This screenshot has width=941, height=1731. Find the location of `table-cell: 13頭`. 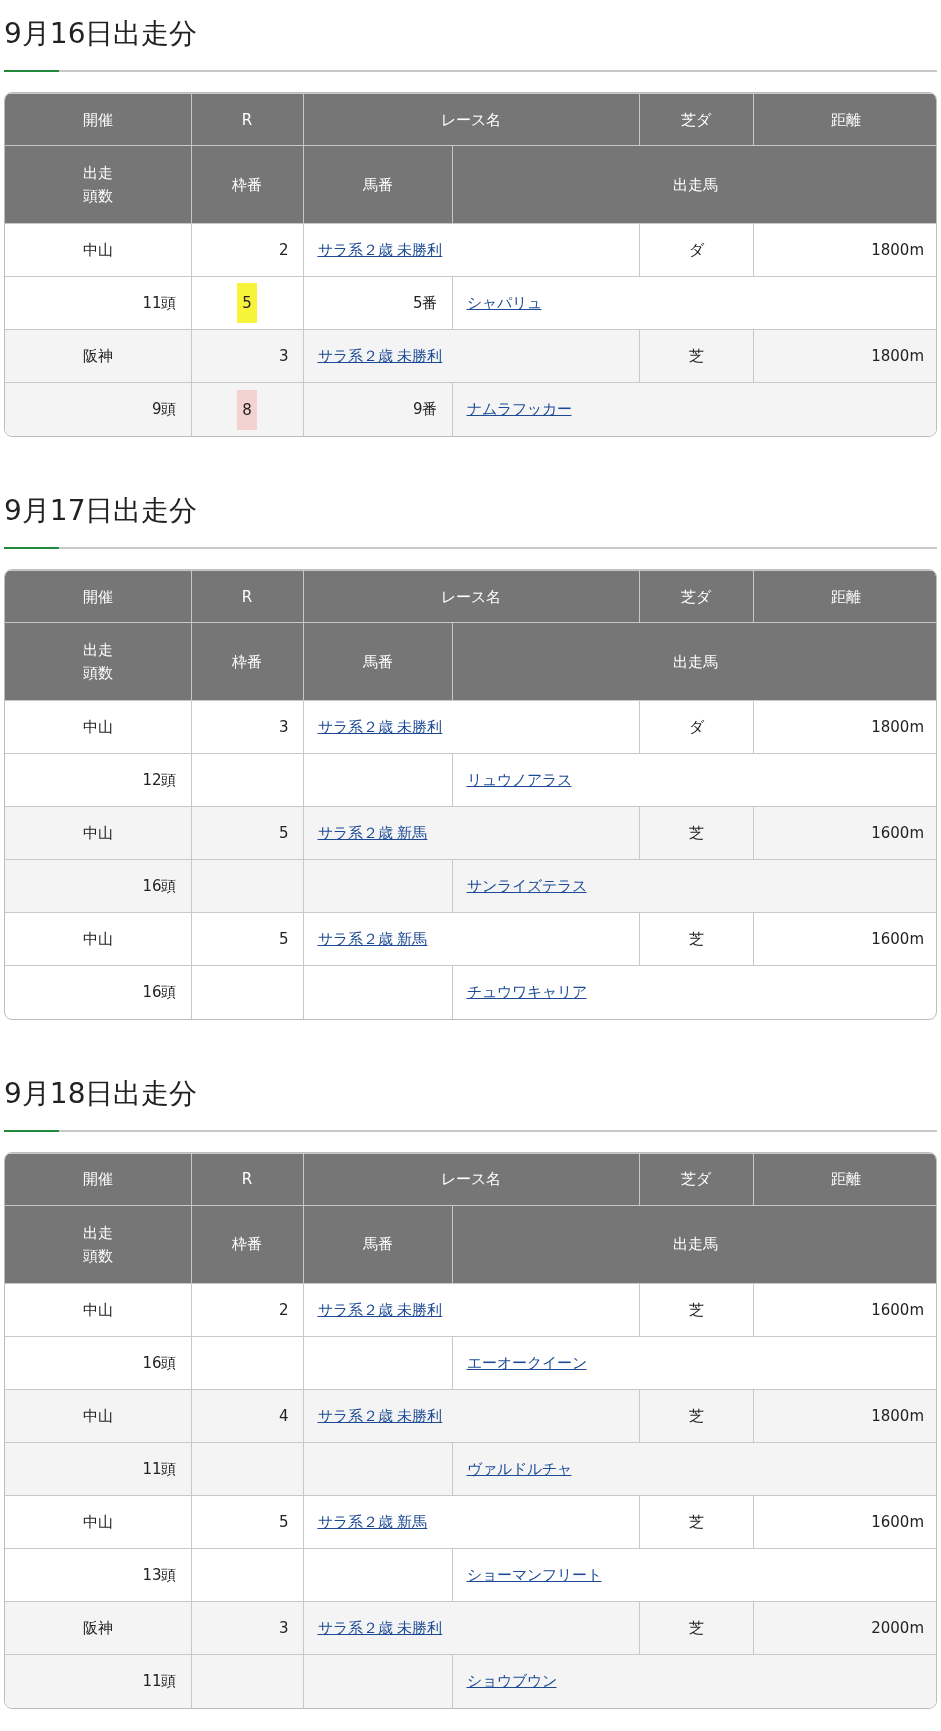

table-cell: 13頭 is located at coordinates (98, 1575).